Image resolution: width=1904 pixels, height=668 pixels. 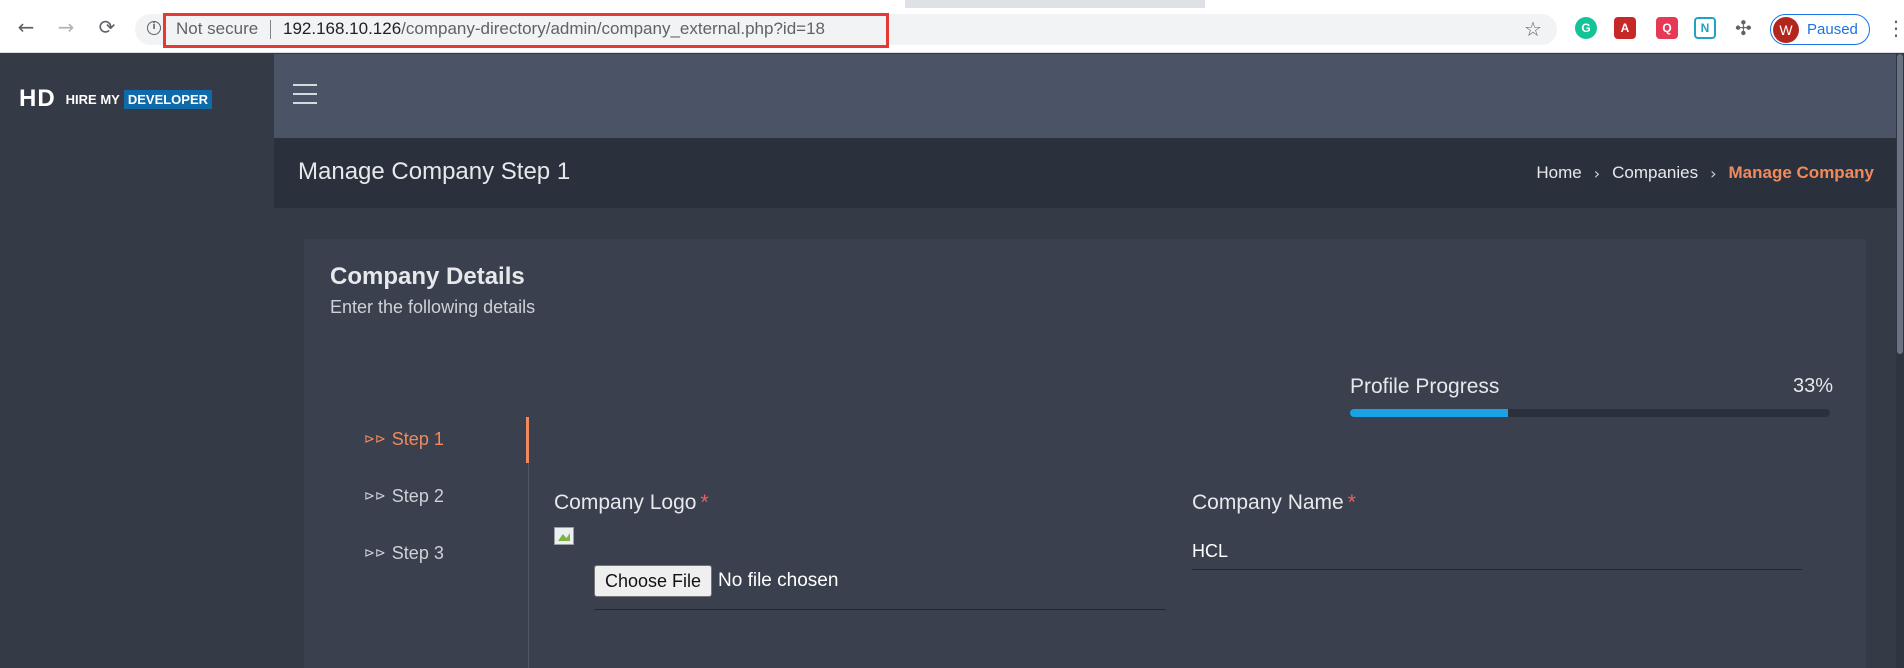 What do you see at coordinates (1743, 28) in the screenshot?
I see `extensions-puzzle-icon: ✣` at bounding box center [1743, 28].